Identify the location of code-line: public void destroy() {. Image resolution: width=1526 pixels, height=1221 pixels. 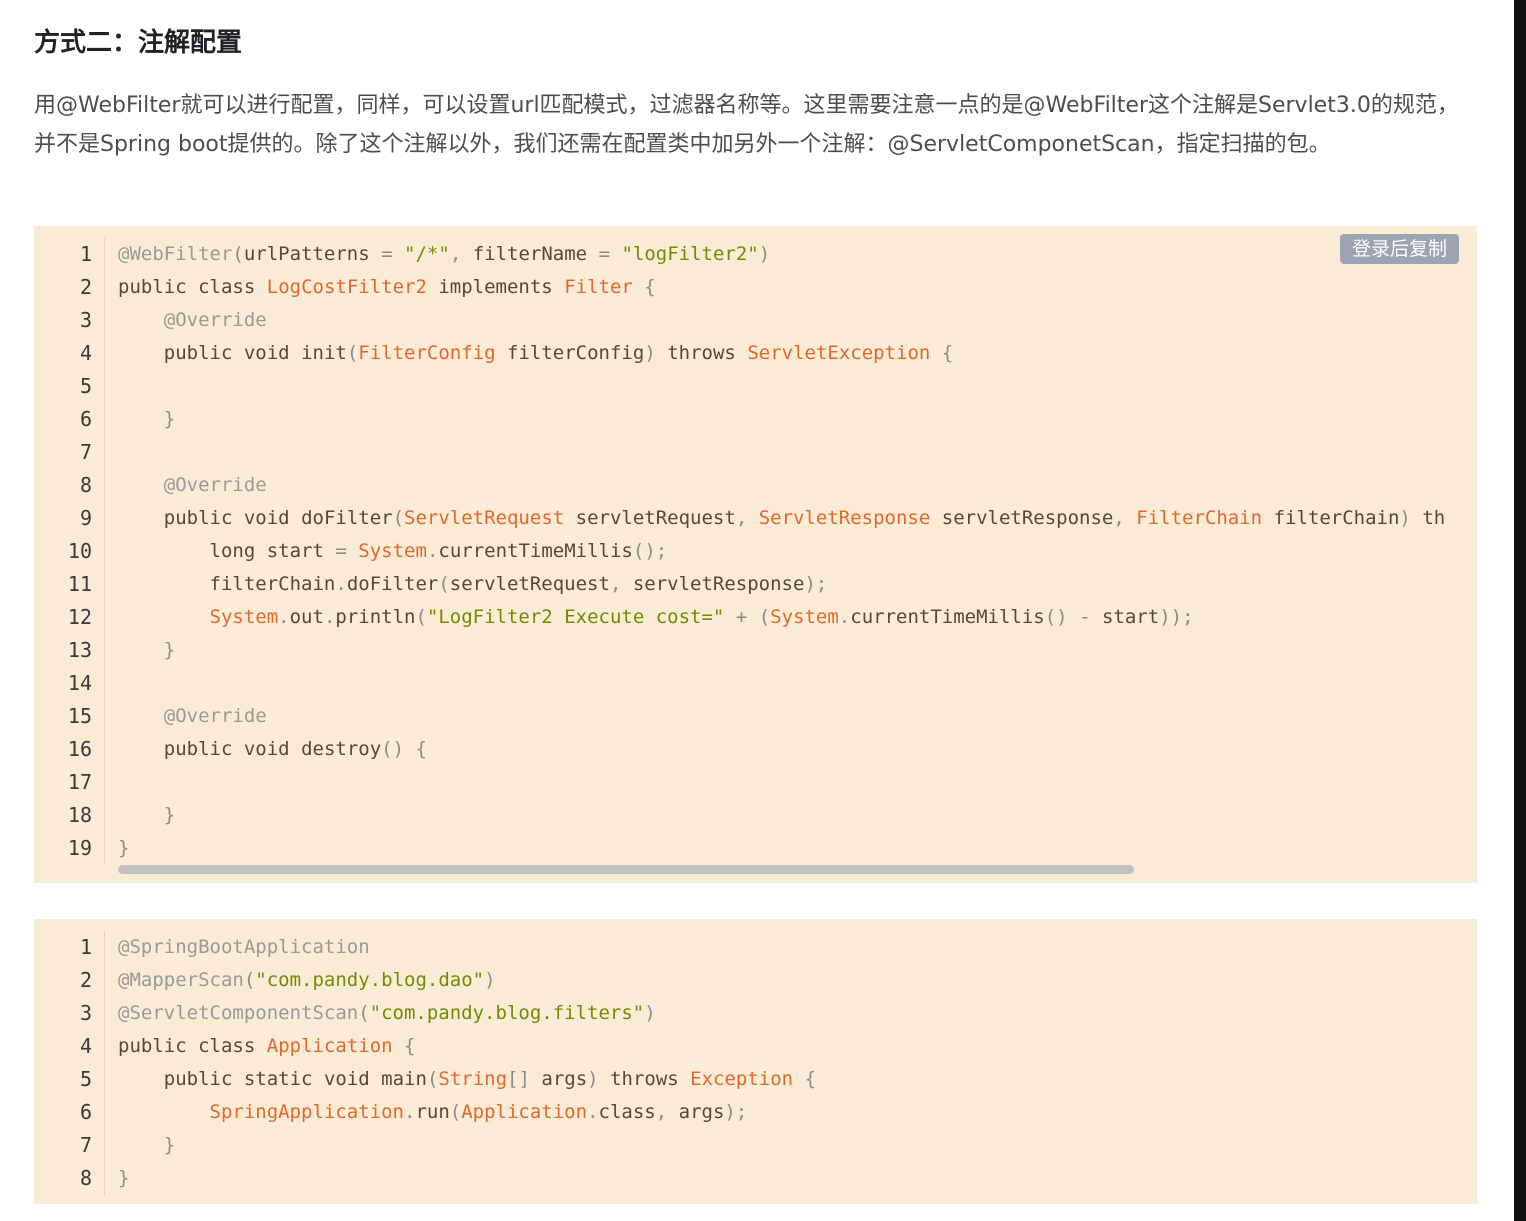
(295, 749).